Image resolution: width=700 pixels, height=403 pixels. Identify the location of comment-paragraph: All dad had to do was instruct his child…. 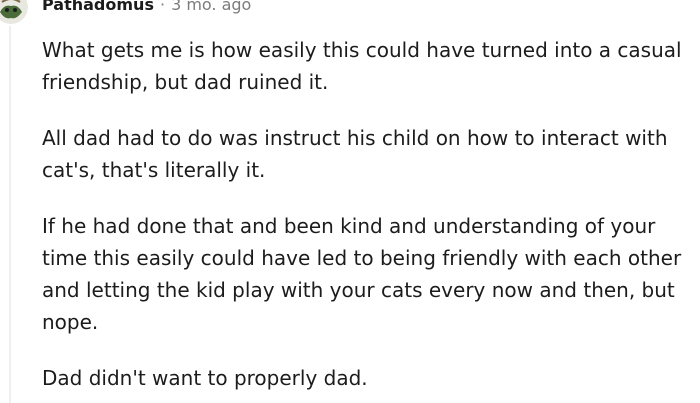
(355, 154).